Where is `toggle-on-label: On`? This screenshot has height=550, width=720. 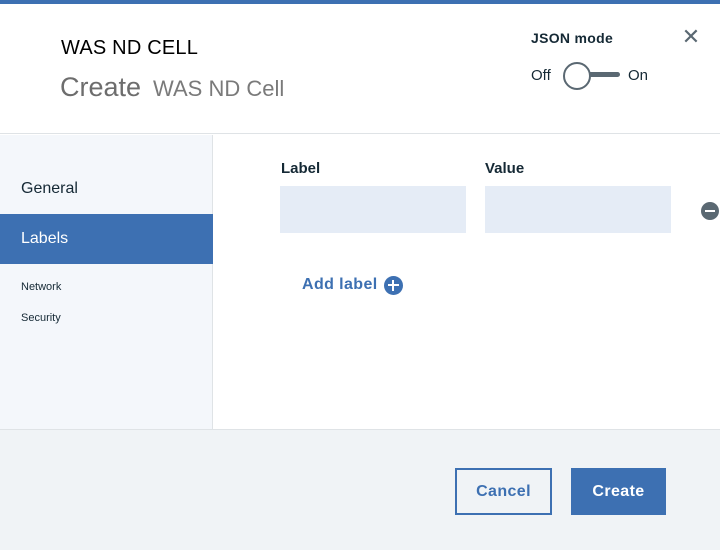
toggle-on-label: On is located at coordinates (638, 75).